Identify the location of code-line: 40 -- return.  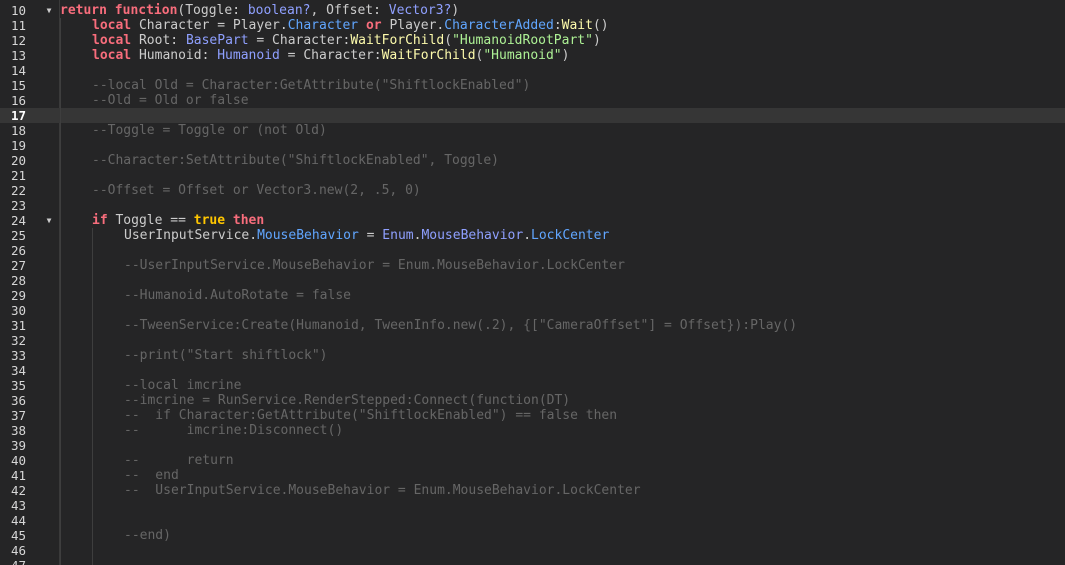
(532, 460).